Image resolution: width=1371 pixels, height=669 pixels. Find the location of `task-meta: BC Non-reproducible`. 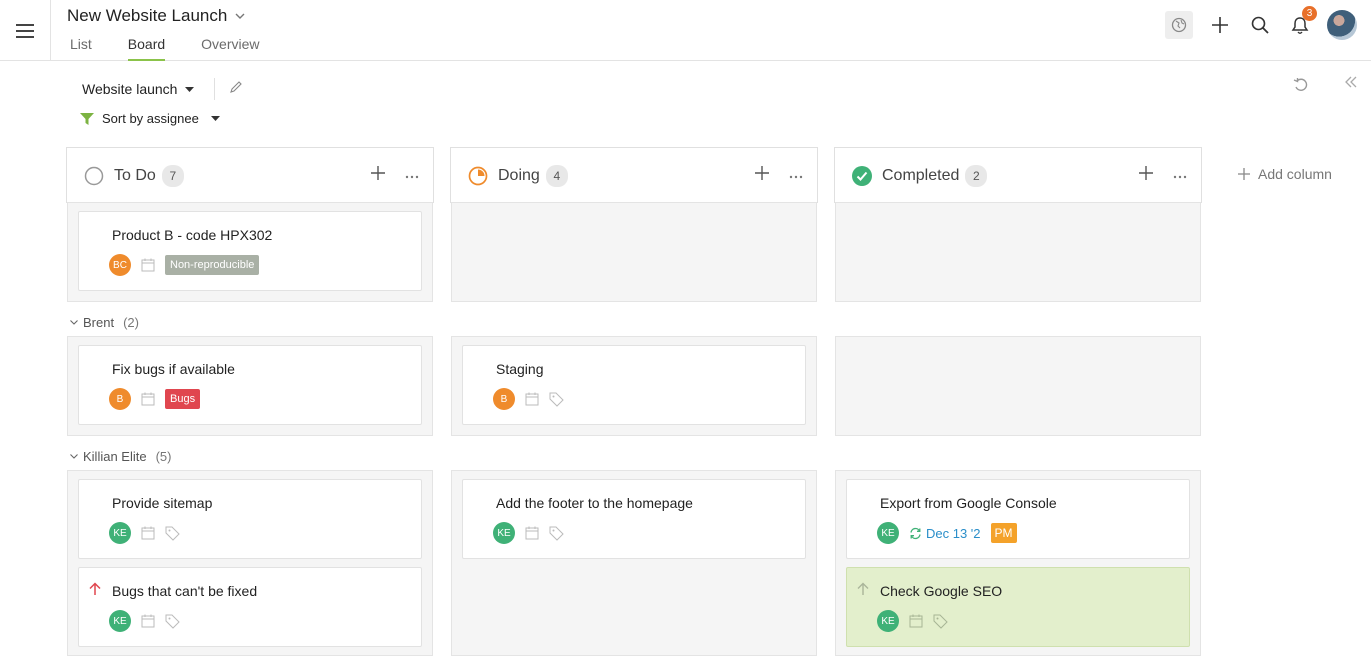

task-meta: BC Non-reproducible is located at coordinates (184, 265).